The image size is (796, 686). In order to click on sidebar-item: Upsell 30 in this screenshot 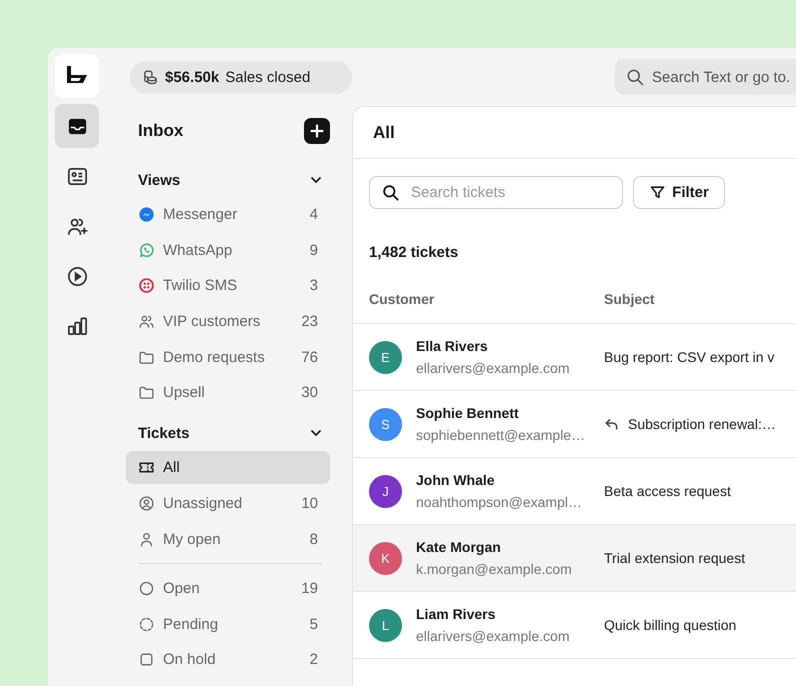, I will do `click(228, 393)`.